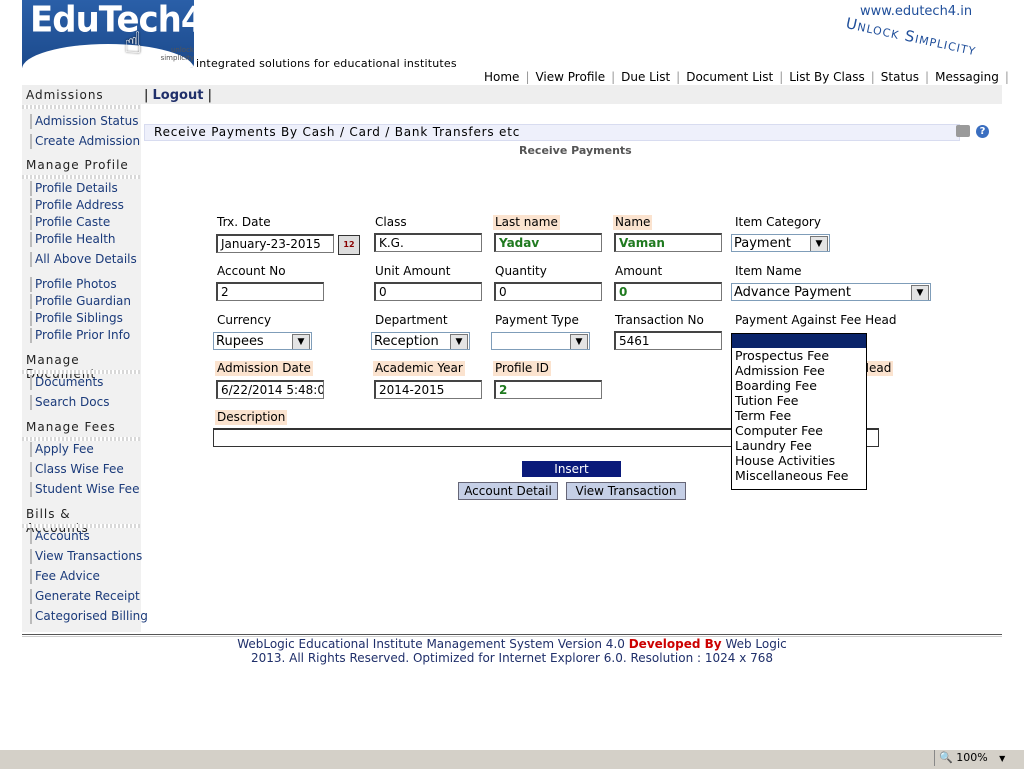 Image resolution: width=1024 pixels, height=769 pixels. I want to click on fee-head-option: Computer Fee, so click(799, 430).